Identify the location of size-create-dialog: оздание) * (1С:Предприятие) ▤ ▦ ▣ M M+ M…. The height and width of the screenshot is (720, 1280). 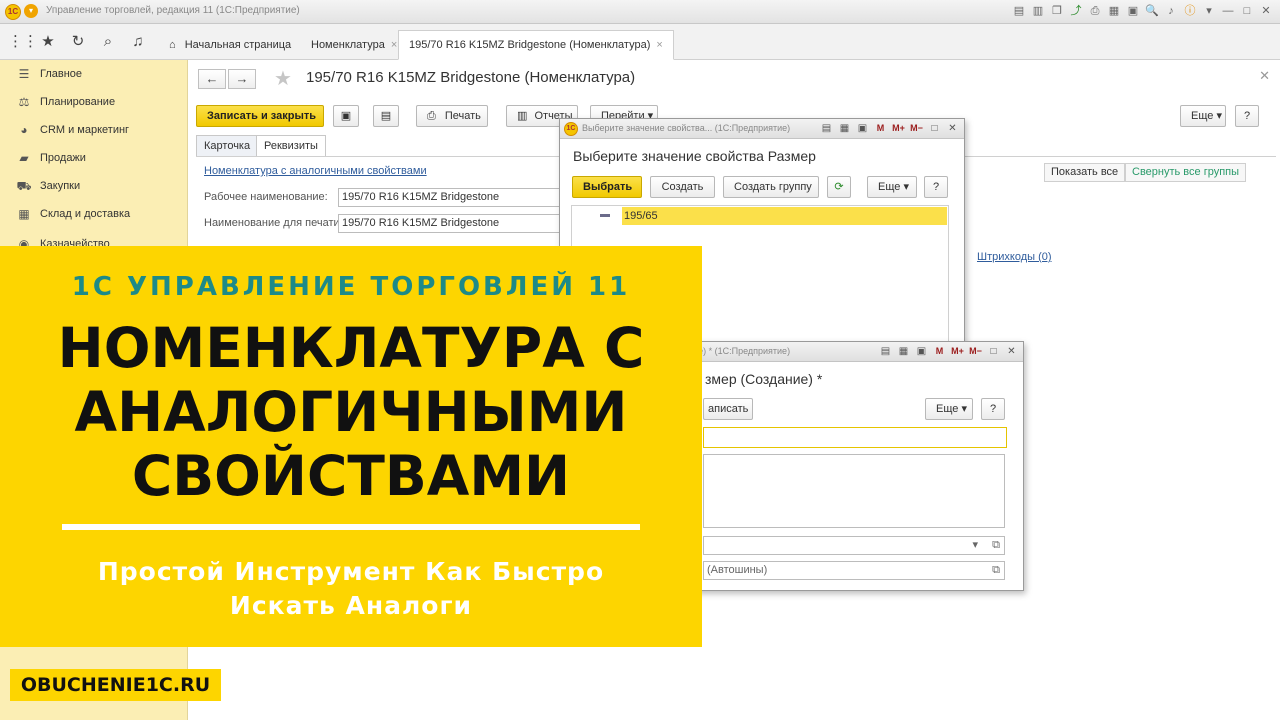
(844, 466).